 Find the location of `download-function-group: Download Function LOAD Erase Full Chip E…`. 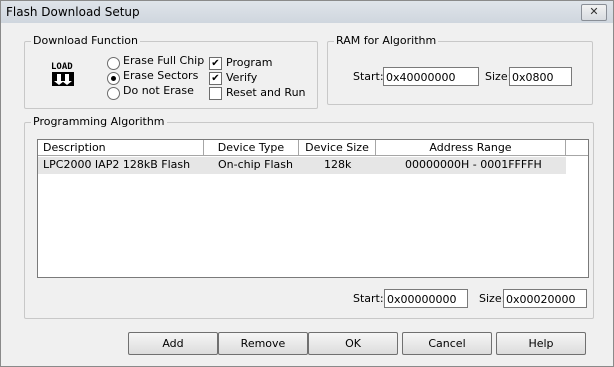

download-function-group: Download Function LOAD Erase Full Chip E… is located at coordinates (171, 71).